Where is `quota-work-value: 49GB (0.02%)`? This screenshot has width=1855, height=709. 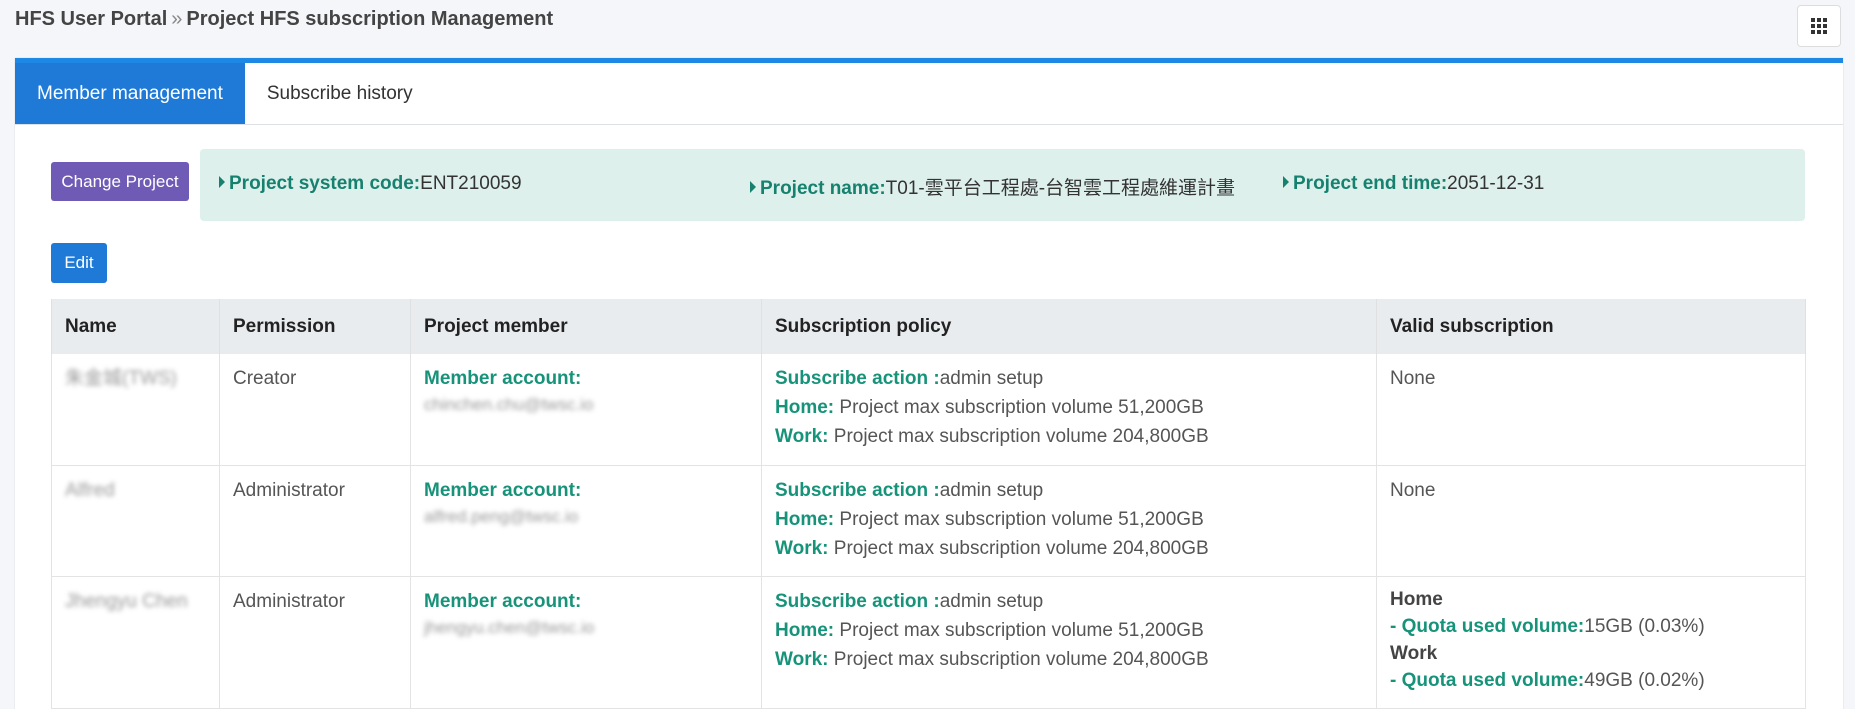
quota-work-value: 49GB (0.02%) is located at coordinates (1644, 680).